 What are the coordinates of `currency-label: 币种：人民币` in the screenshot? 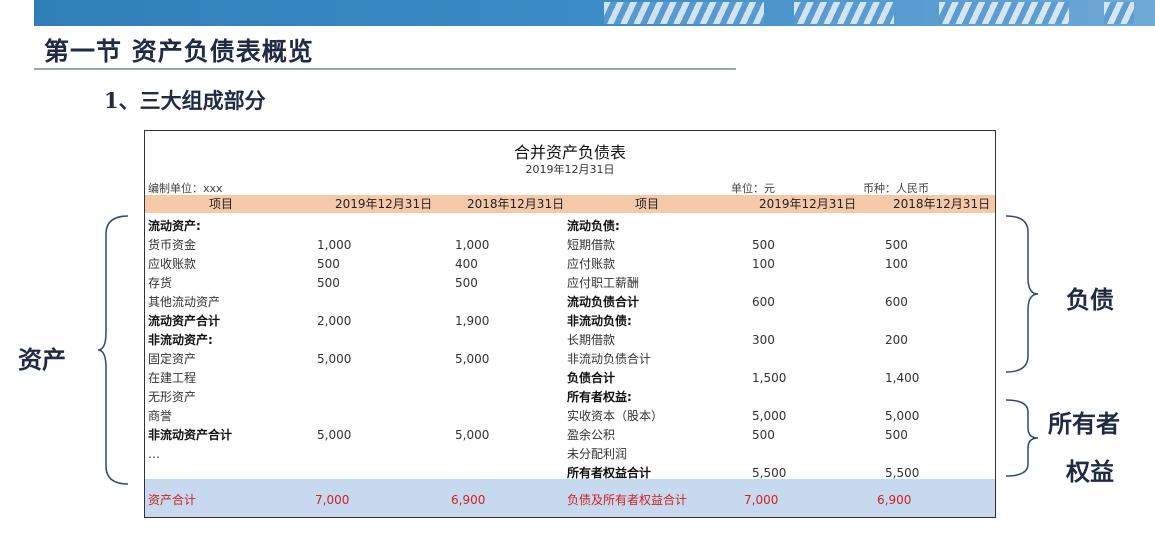 It's located at (896, 188).